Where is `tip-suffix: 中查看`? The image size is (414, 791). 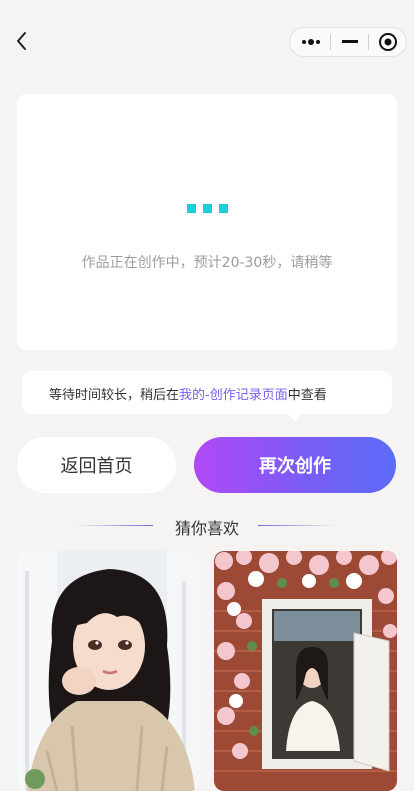
tip-suffix: 中查看 is located at coordinates (307, 395).